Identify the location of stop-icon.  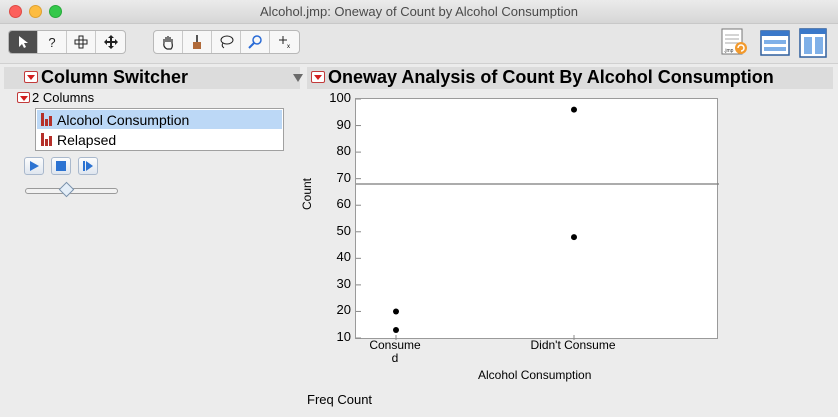
(61, 166).